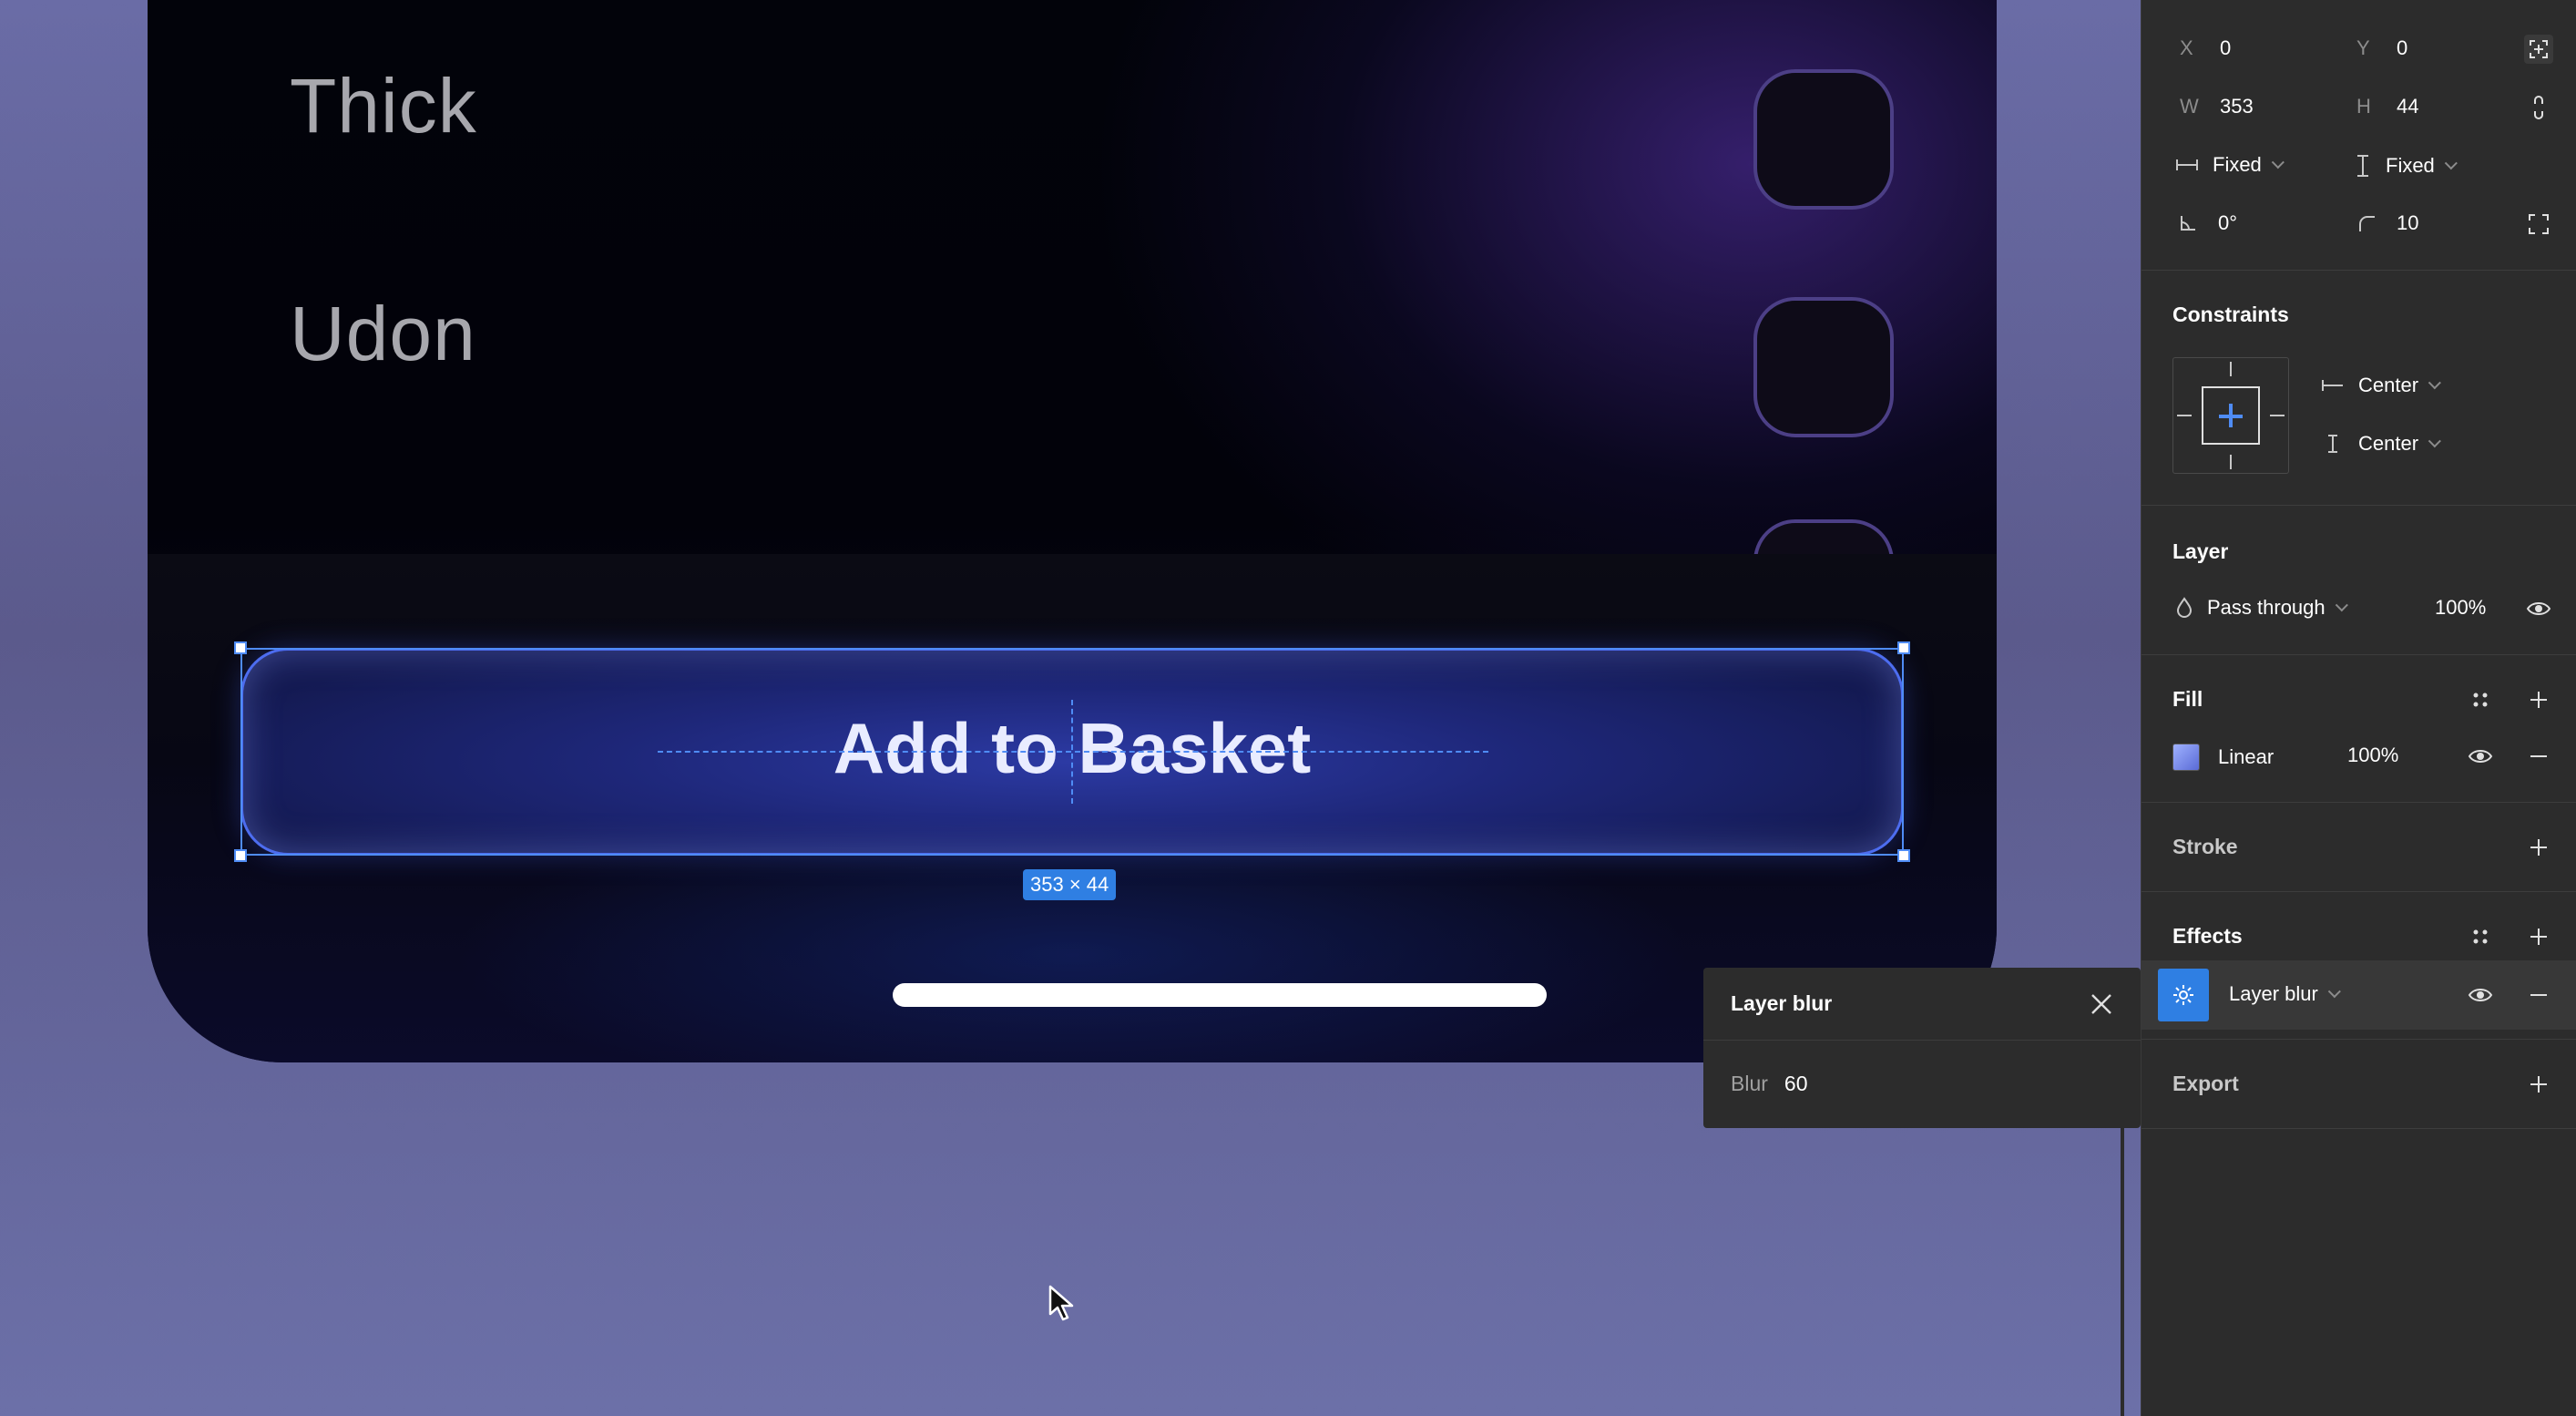 This screenshot has height=1416, width=2576. I want to click on vertical-constraint-dropdown: Center, so click(2380, 444).